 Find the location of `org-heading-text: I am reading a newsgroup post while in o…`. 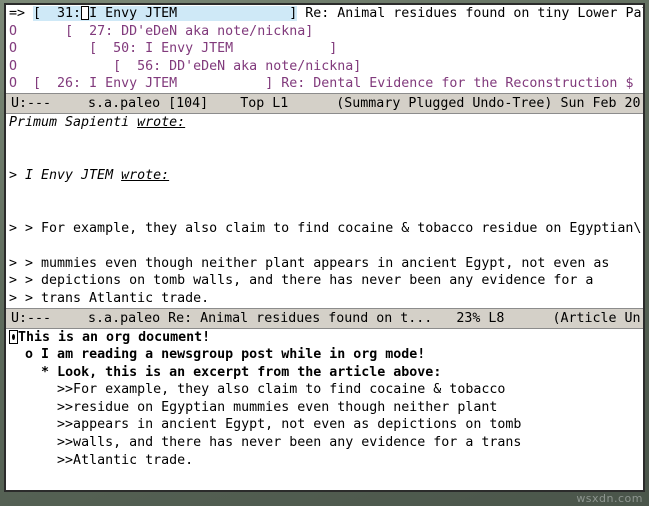

org-heading-text: I am reading a newsgroup post while in o… is located at coordinates (233, 355).